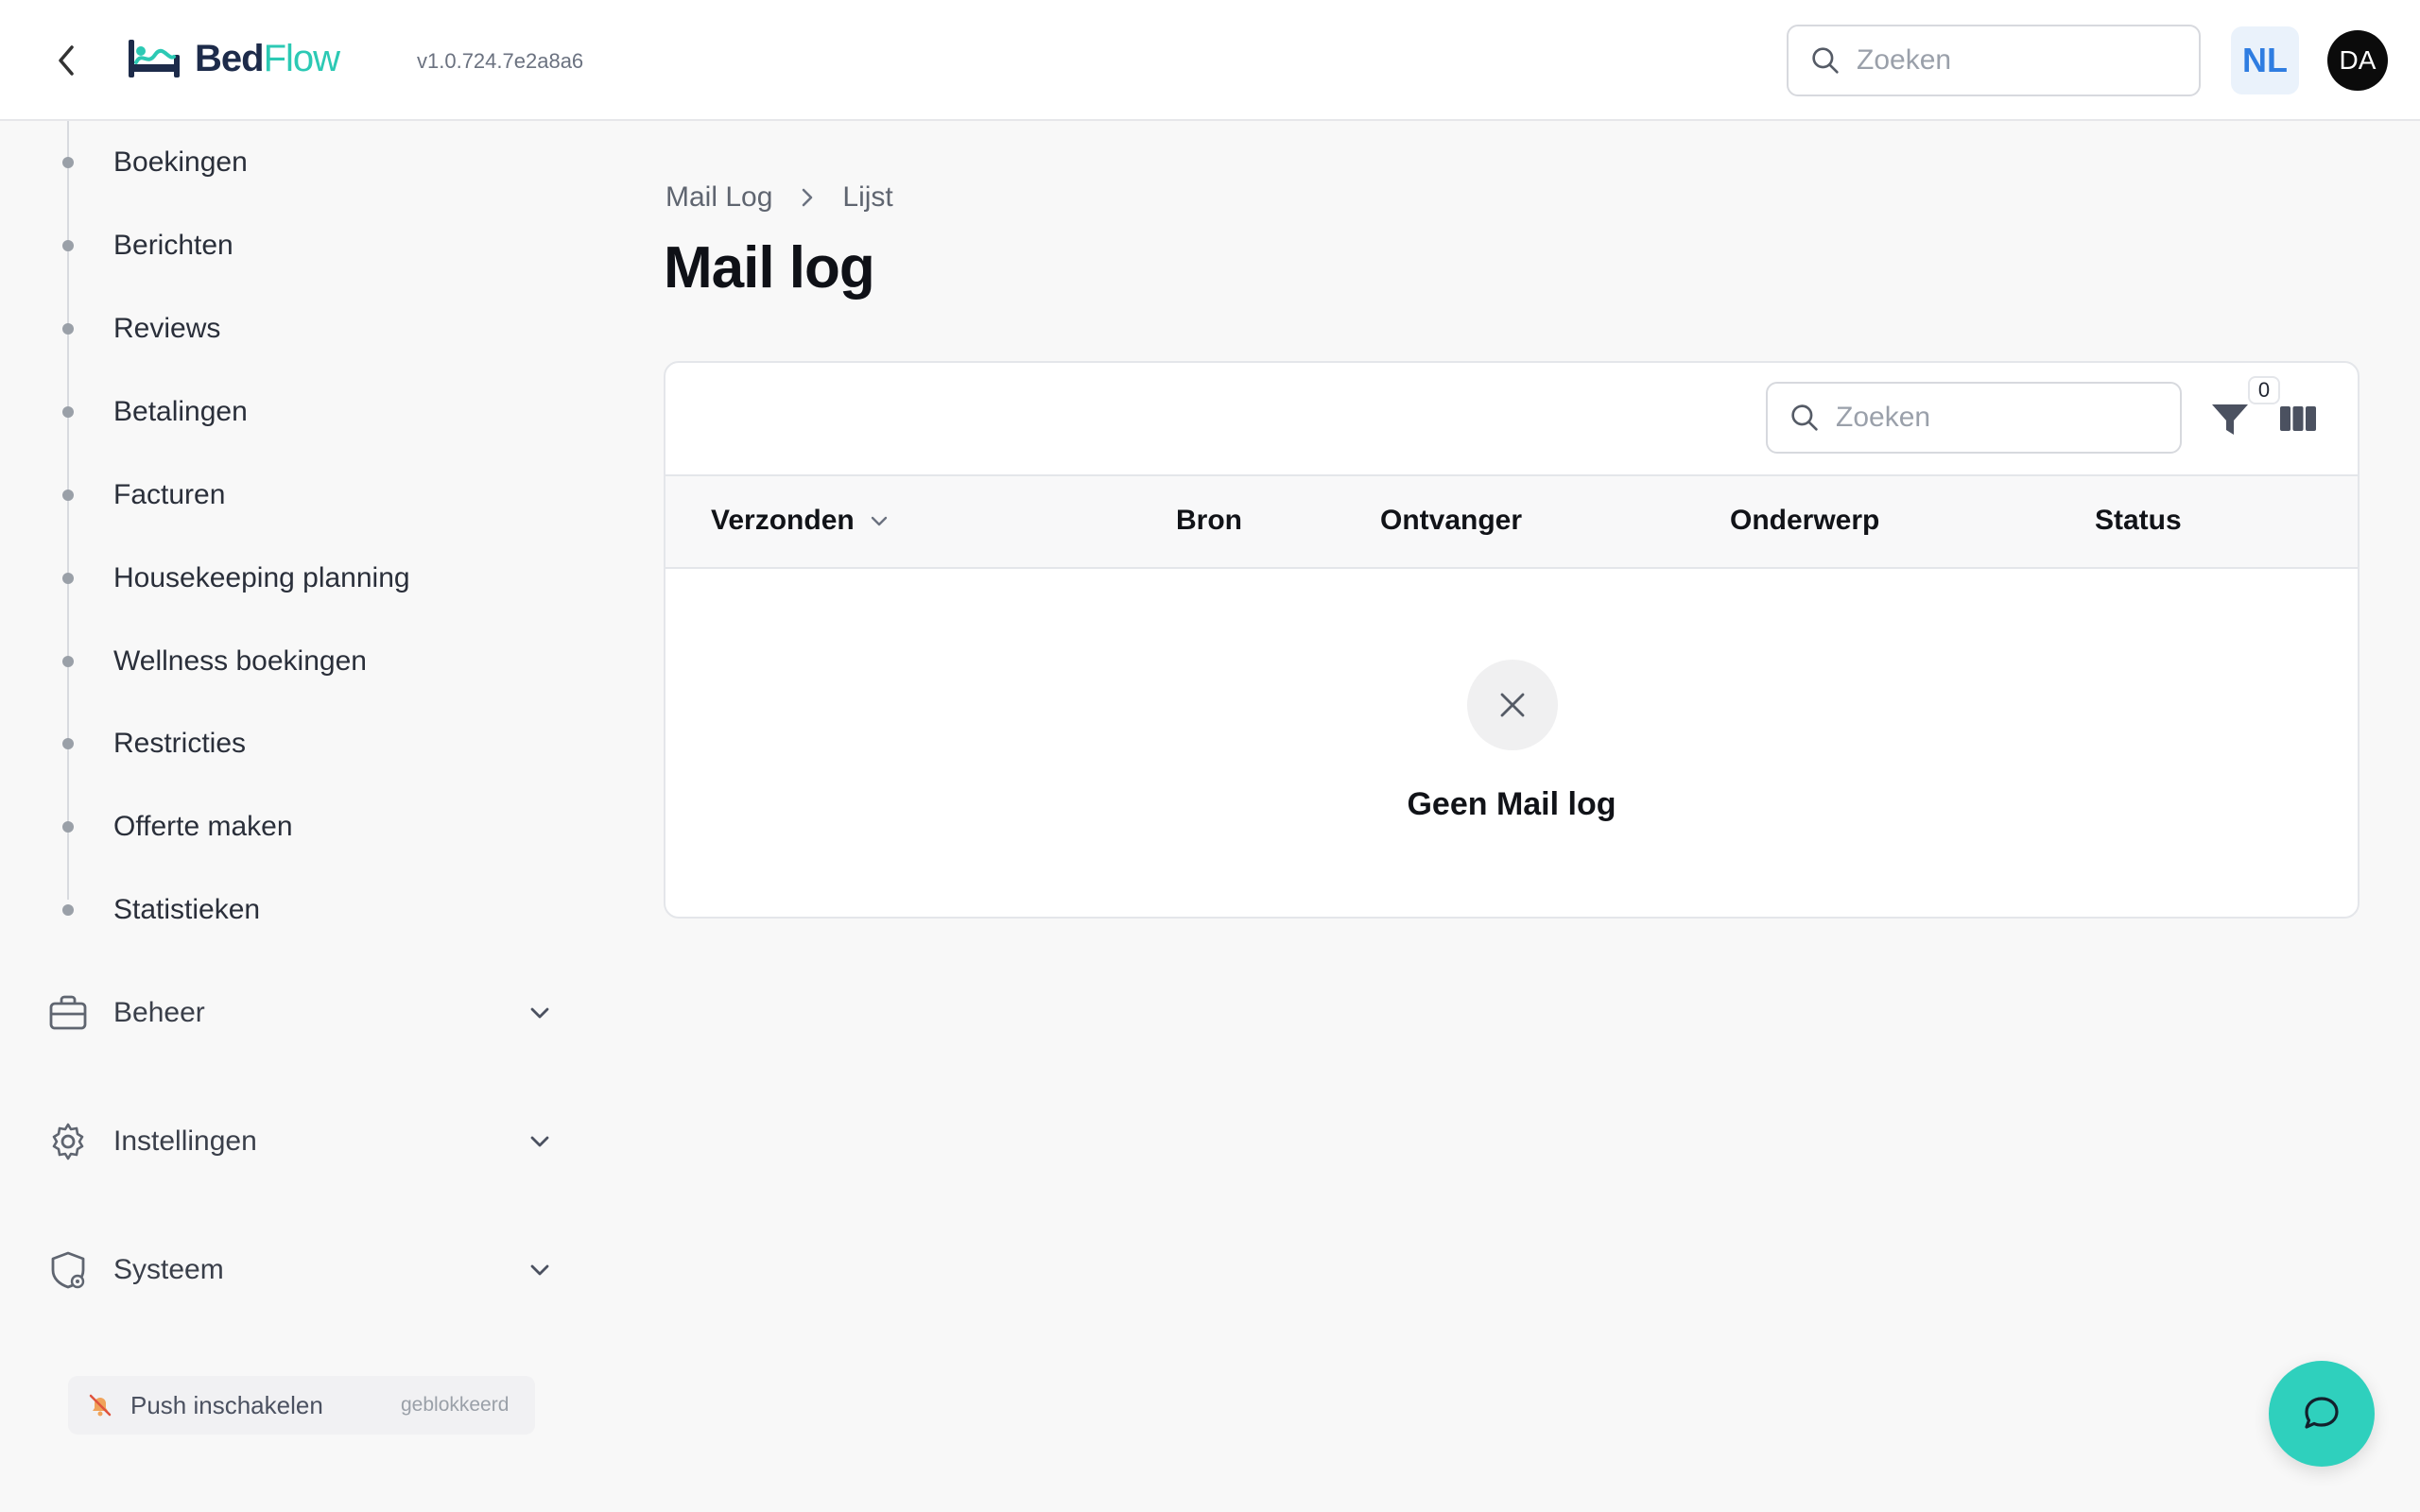 The height and width of the screenshot is (1512, 2420). Describe the element at coordinates (230, 58) in the screenshot. I see `logo-text-bed: Bed` at that location.